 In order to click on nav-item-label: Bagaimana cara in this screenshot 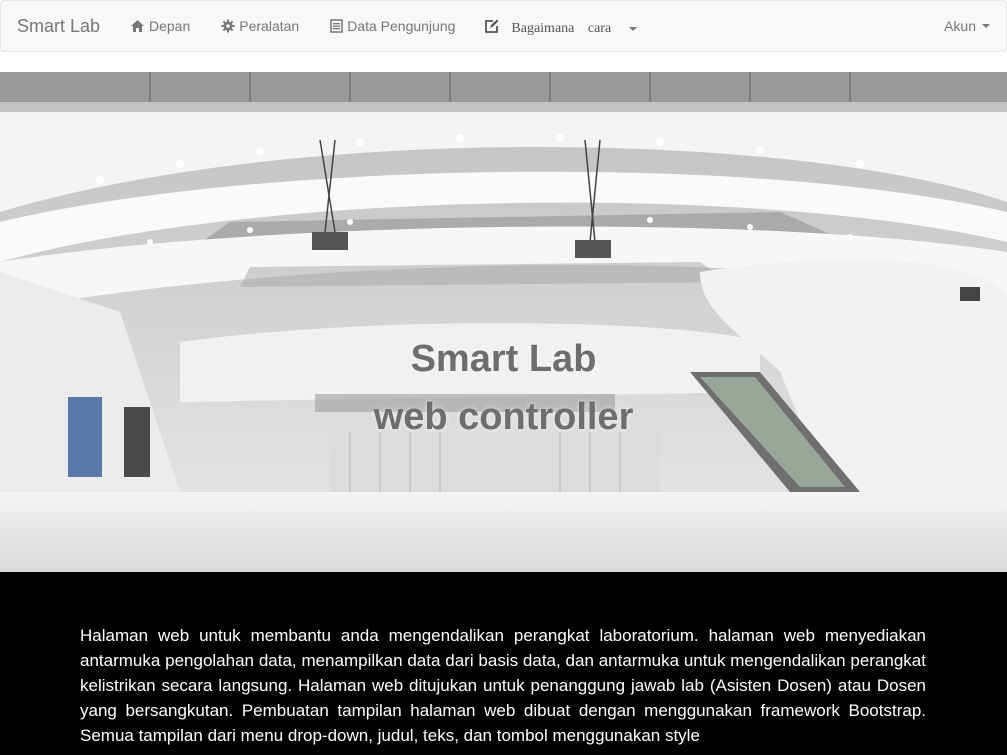, I will do `click(561, 28)`.